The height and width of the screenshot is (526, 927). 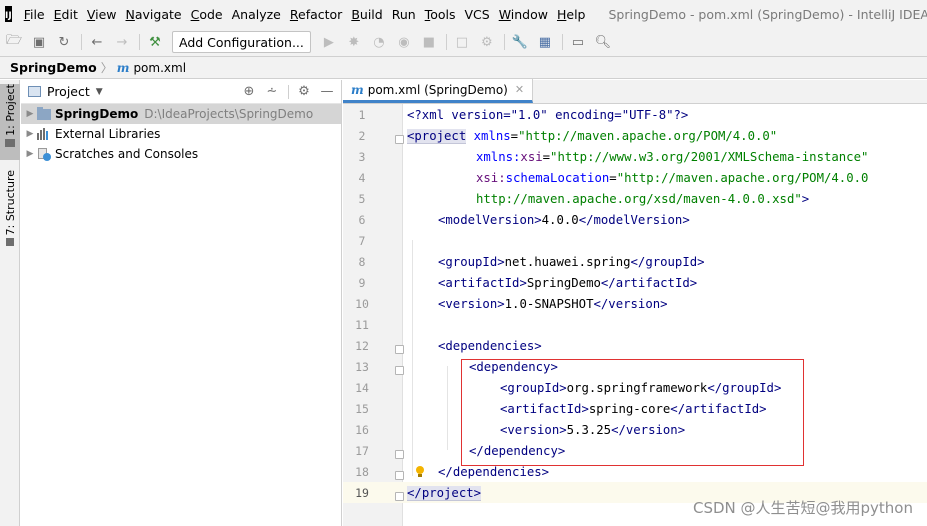 I want to click on menu-item-run: Run, so click(x=404, y=14).